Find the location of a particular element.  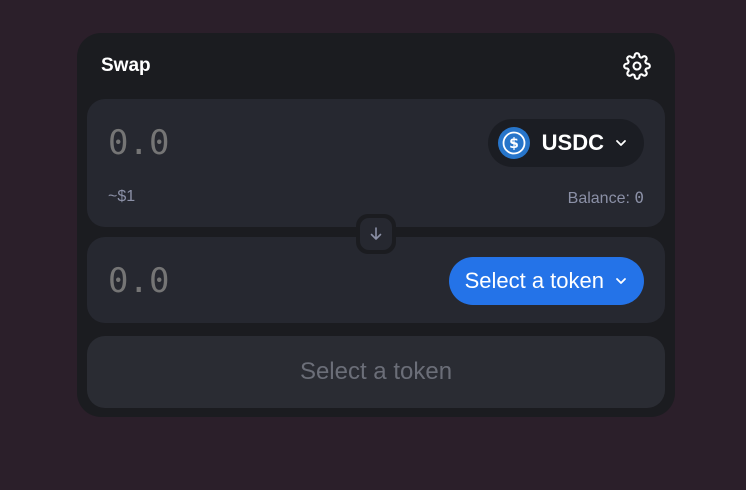

usdc-icon: $ is located at coordinates (513, 143).